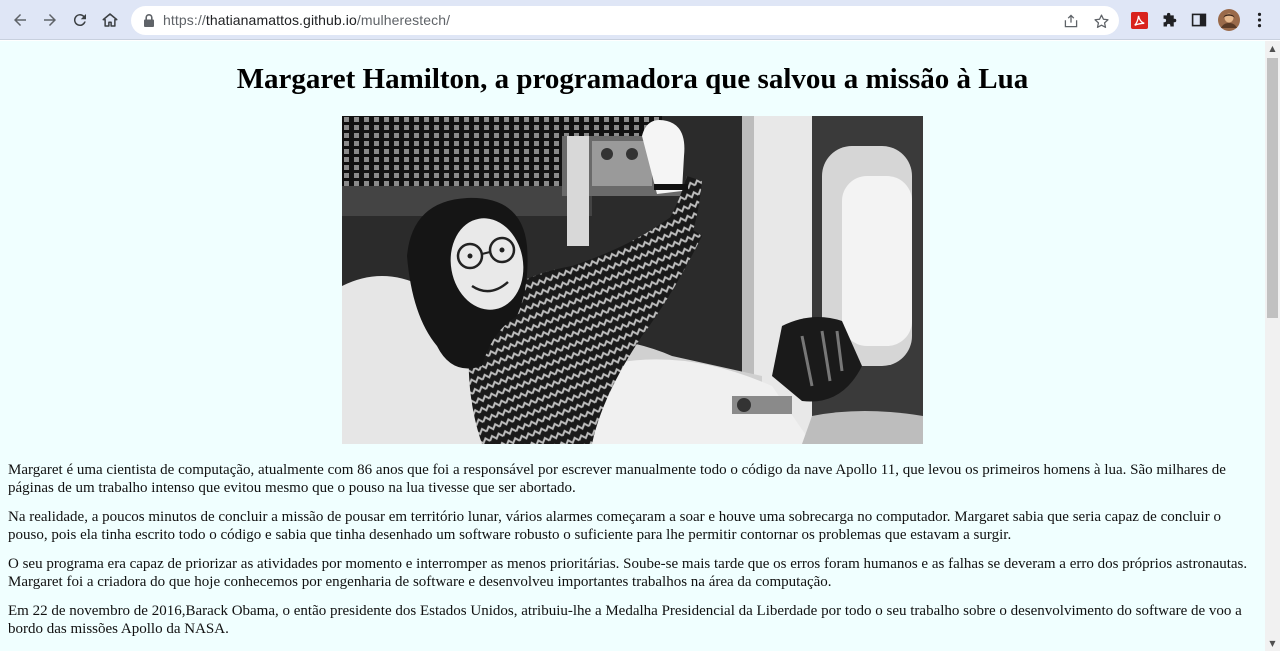 The width and height of the screenshot is (1280, 651). I want to click on url-host: thatianamattos.github.io, so click(281, 20).